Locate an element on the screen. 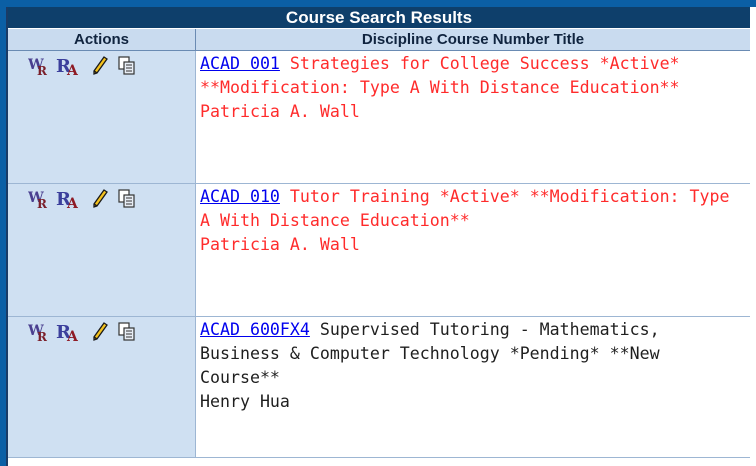 This screenshot has height=466, width=756. column-header-title: Discipline Course Number Title is located at coordinates (473, 39).